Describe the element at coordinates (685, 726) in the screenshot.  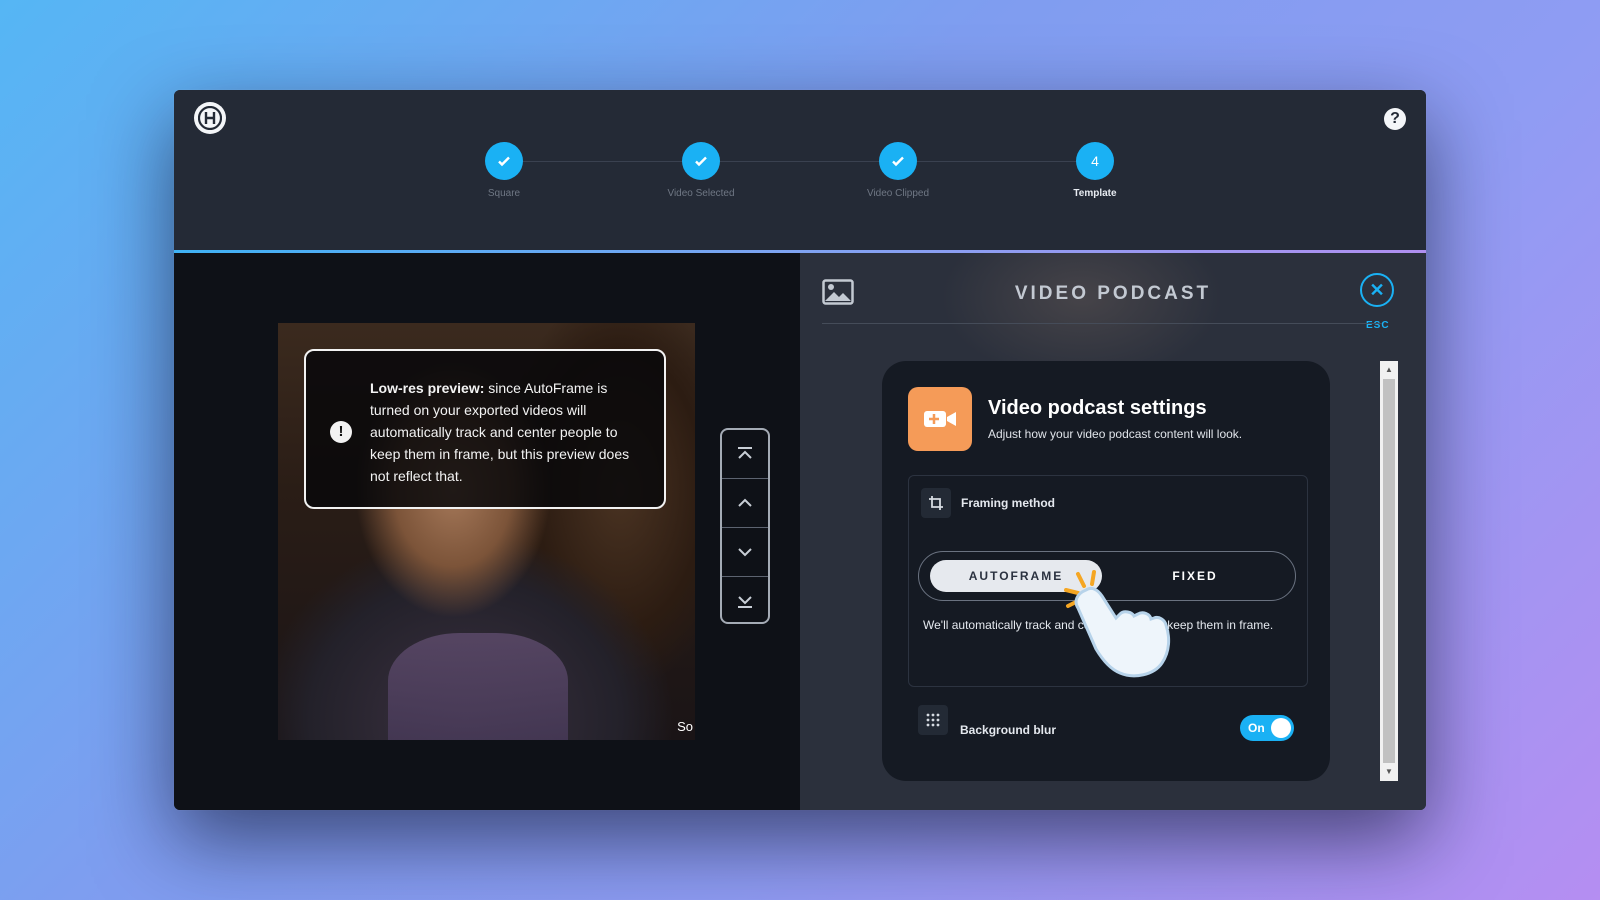
I see `caption-snippet: So` at that location.